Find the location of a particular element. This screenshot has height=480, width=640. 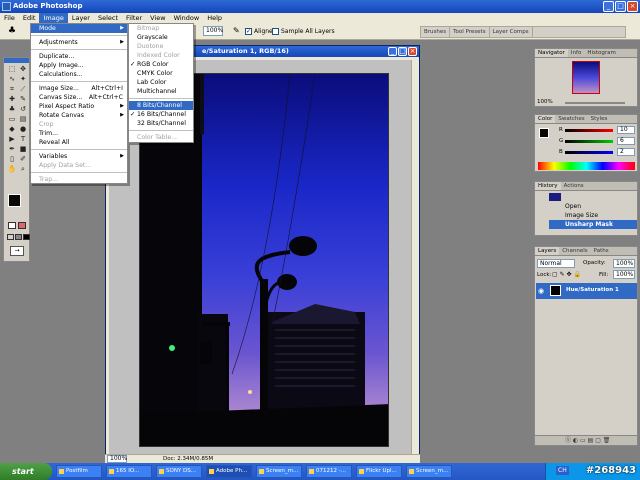

image_menu-item: Pixel Aspect Ratio ▶ is located at coordinates (79, 106).